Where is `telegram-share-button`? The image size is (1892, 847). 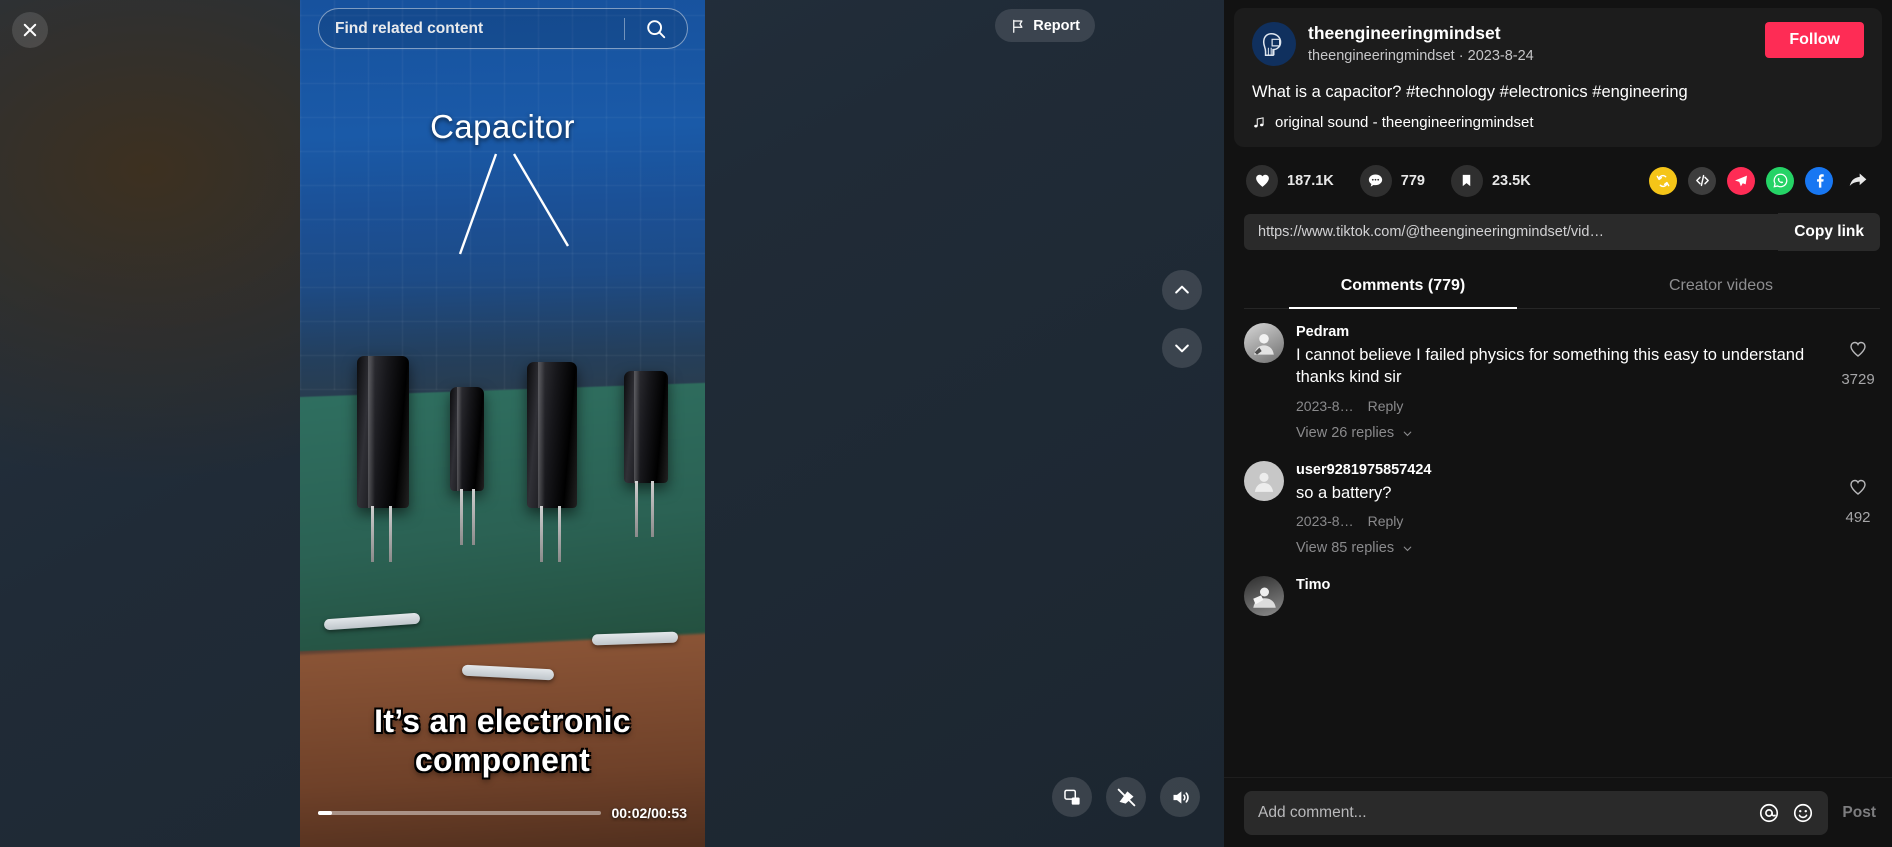 telegram-share-button is located at coordinates (1741, 180).